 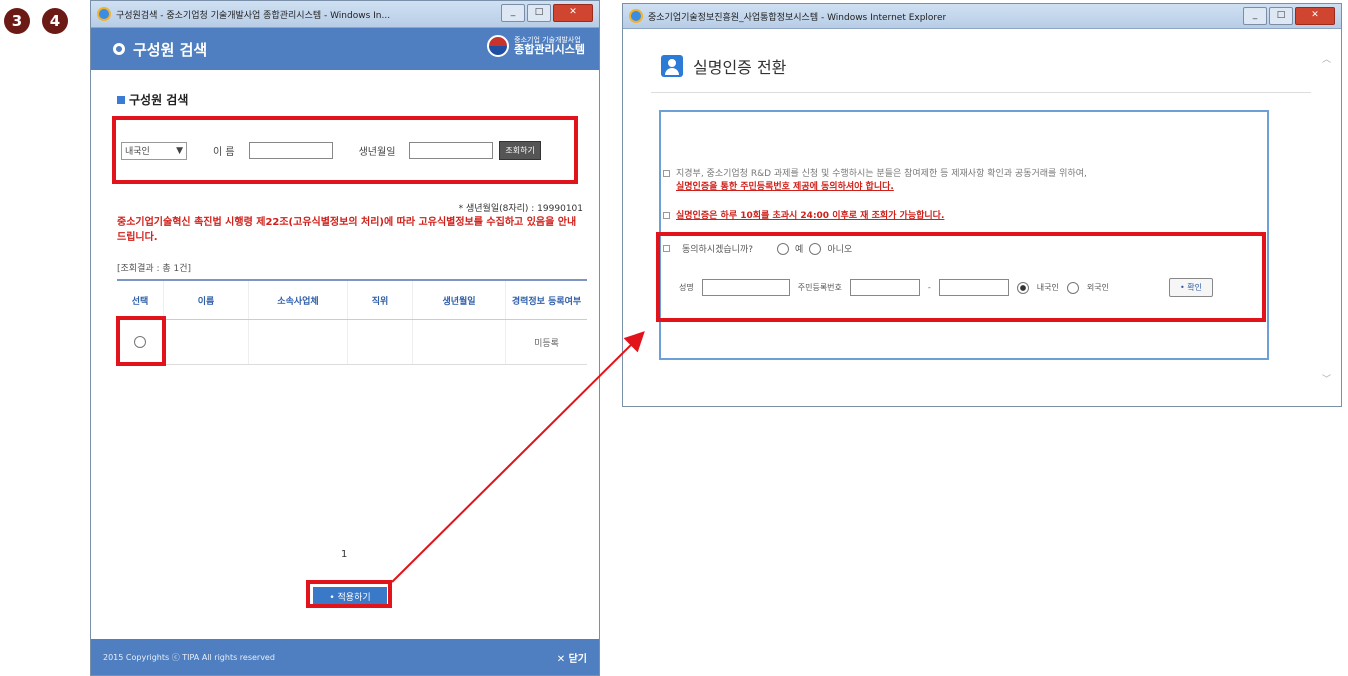 I want to click on connector-arrow, so click(x=518, y=457).